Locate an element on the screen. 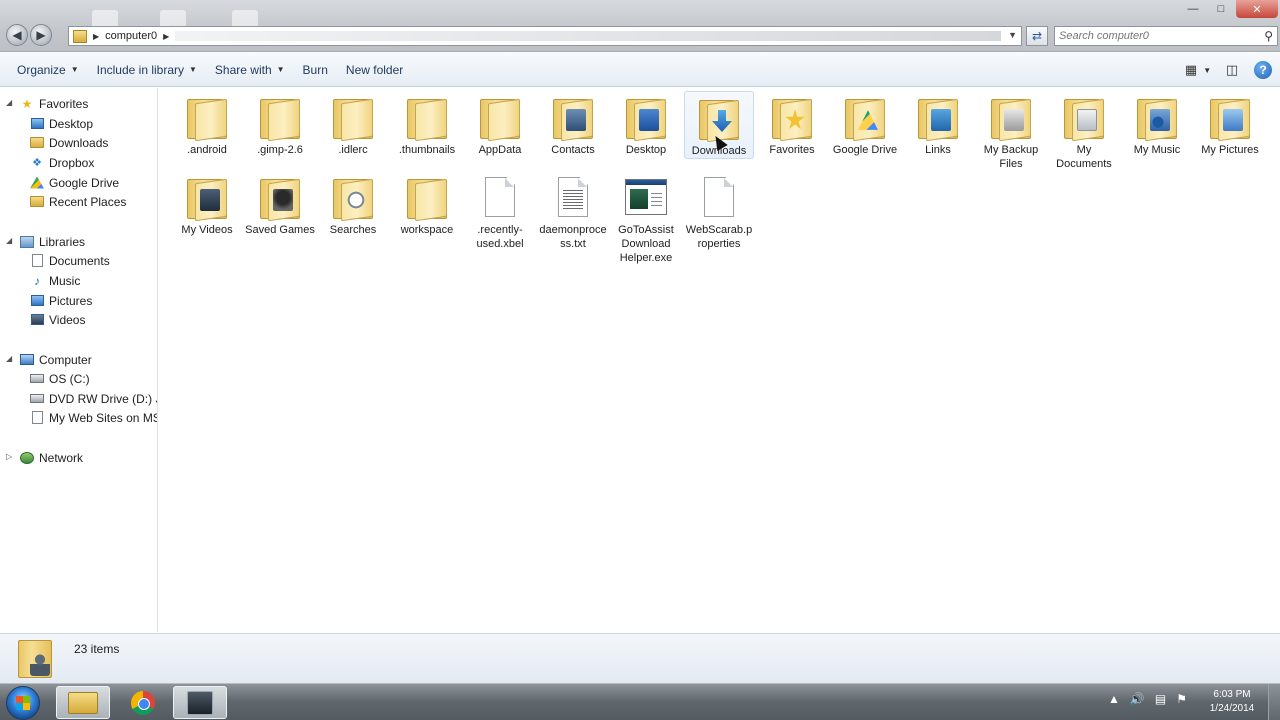 This screenshot has height=720, width=1280. preview-pane-button: ◫ is located at coordinates (1232, 70).